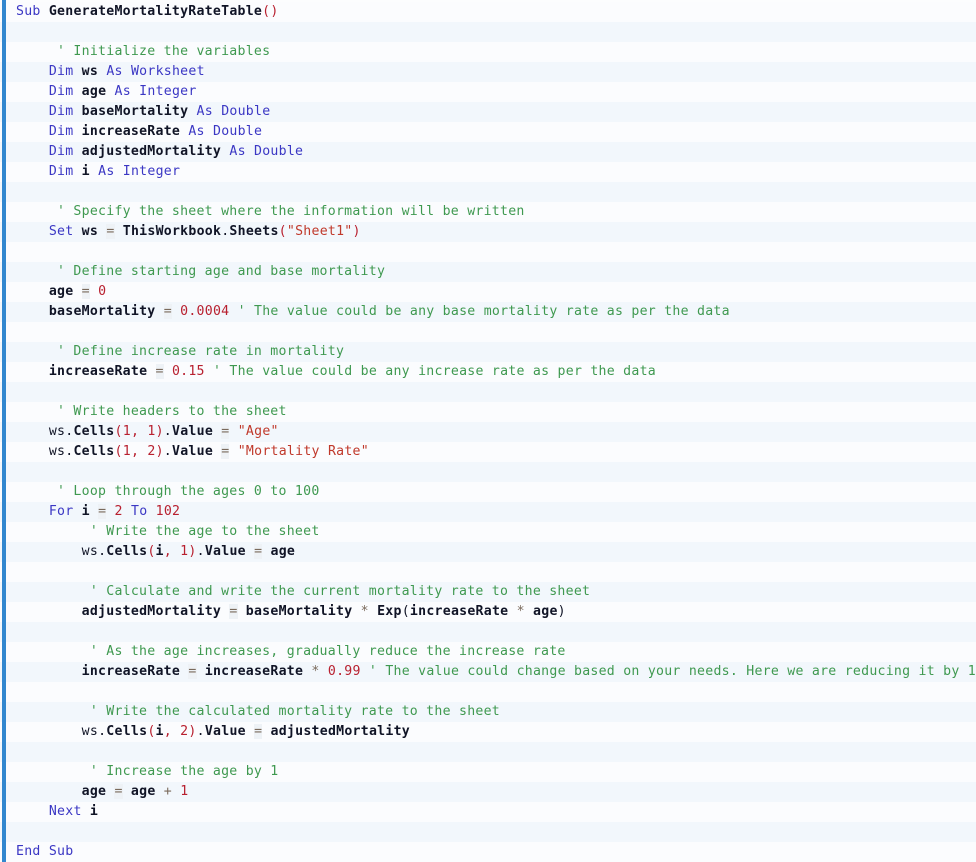  I want to click on code-token-com: ' Define increase rate in mortality, so click(180, 351).